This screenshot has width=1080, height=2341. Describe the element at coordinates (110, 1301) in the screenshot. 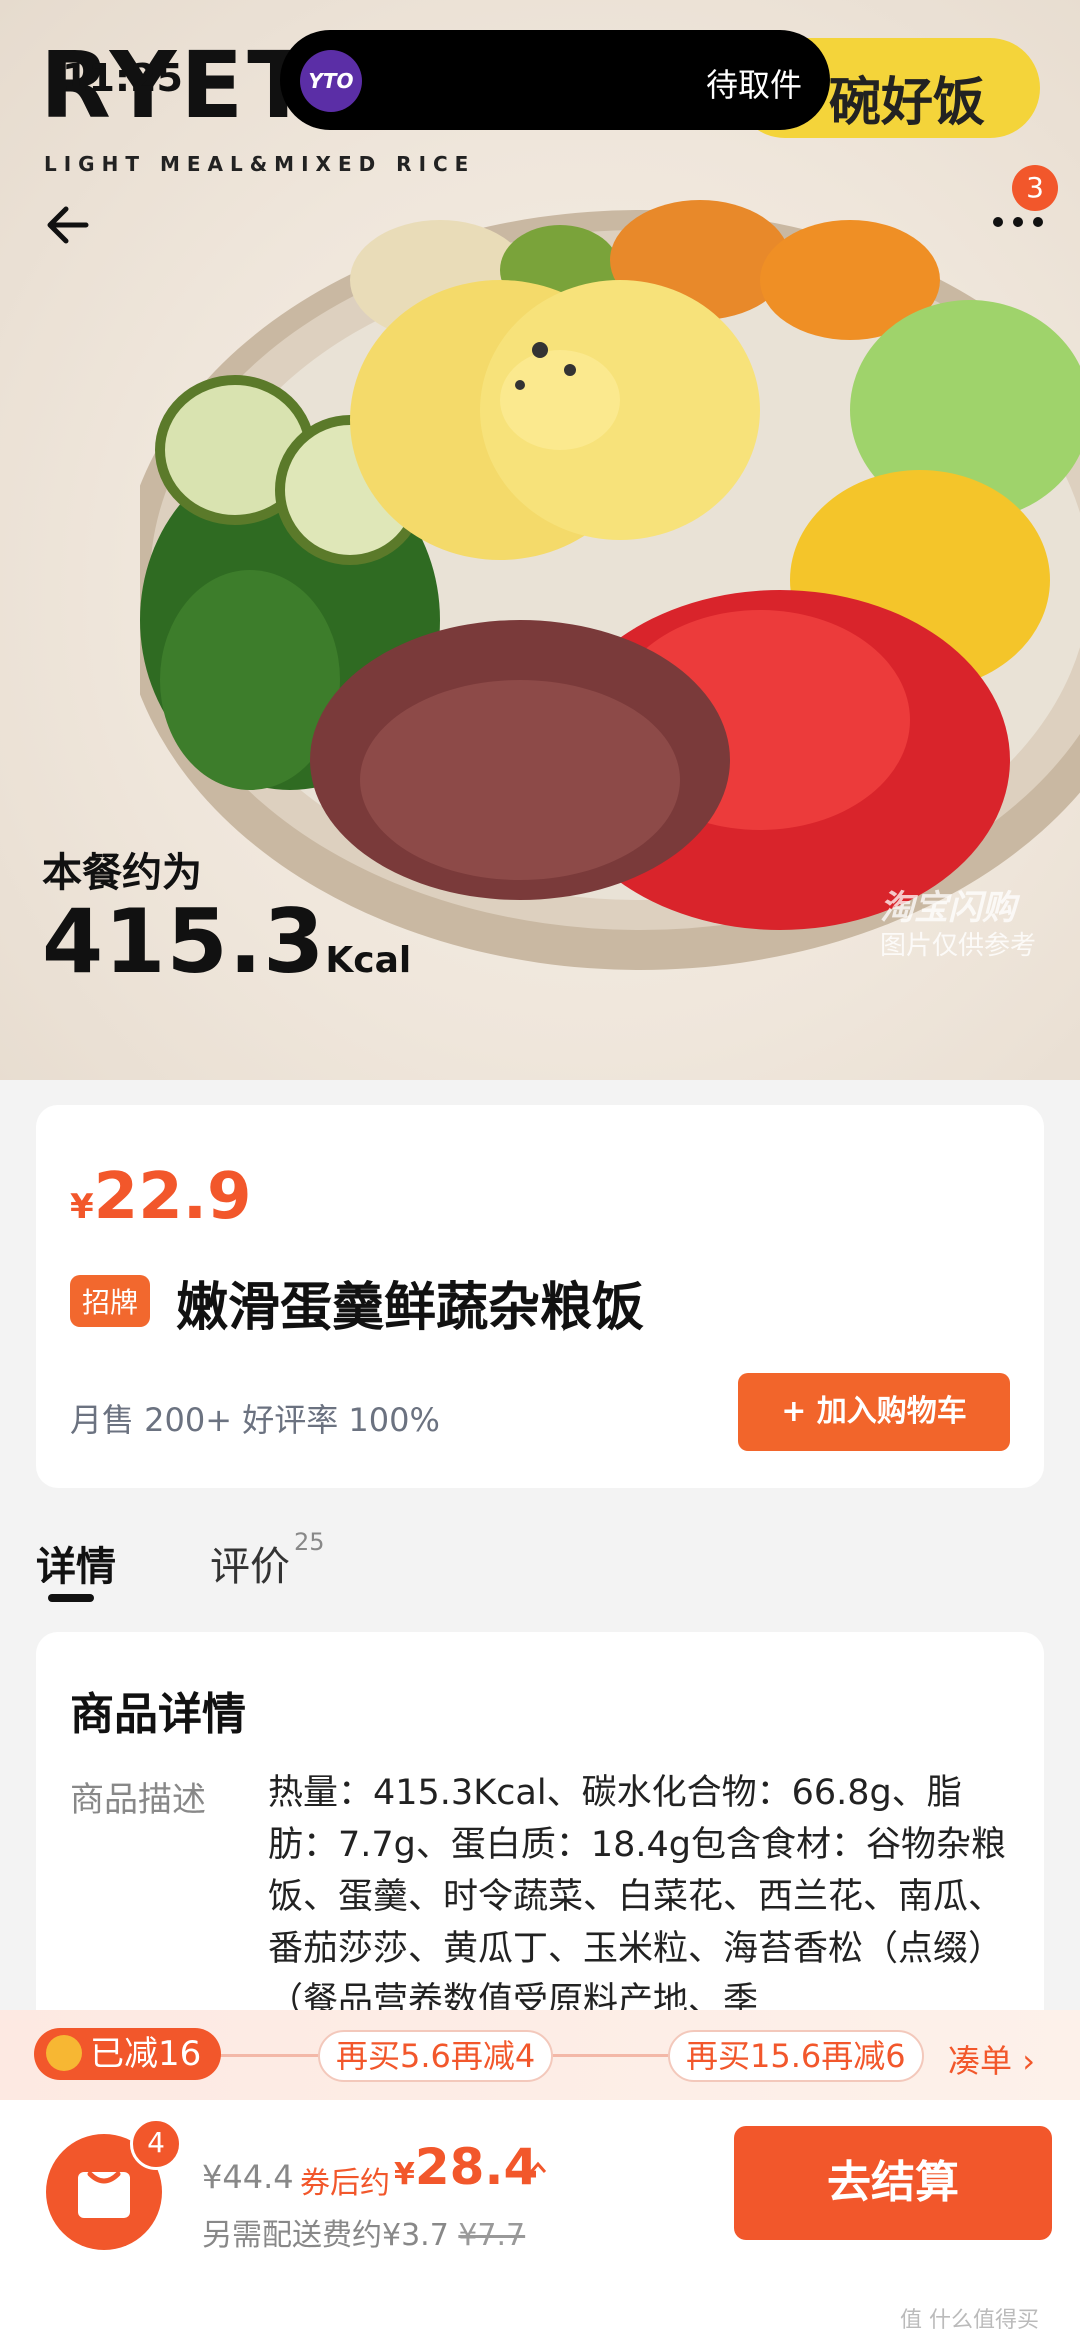

I see `signature-tag: 招牌` at that location.